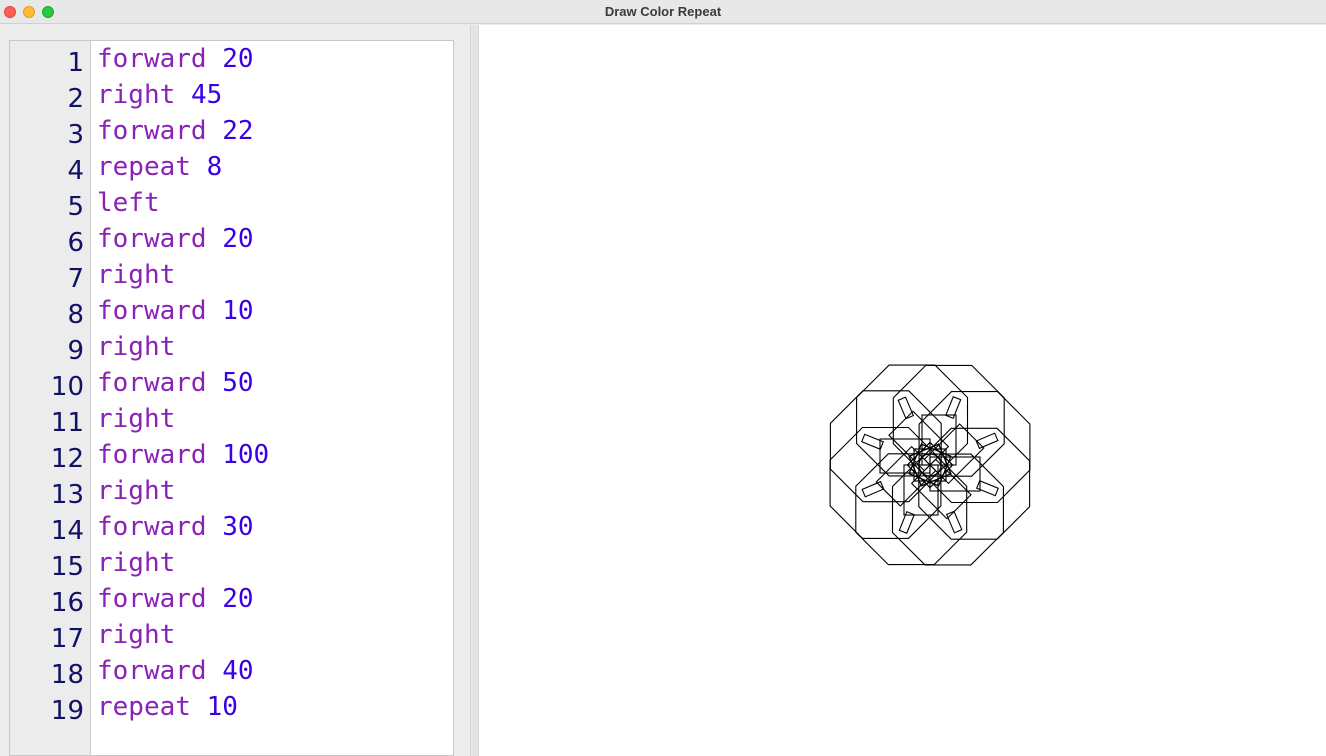 This screenshot has width=1326, height=756. I want to click on line-number: 3, so click(75, 135).